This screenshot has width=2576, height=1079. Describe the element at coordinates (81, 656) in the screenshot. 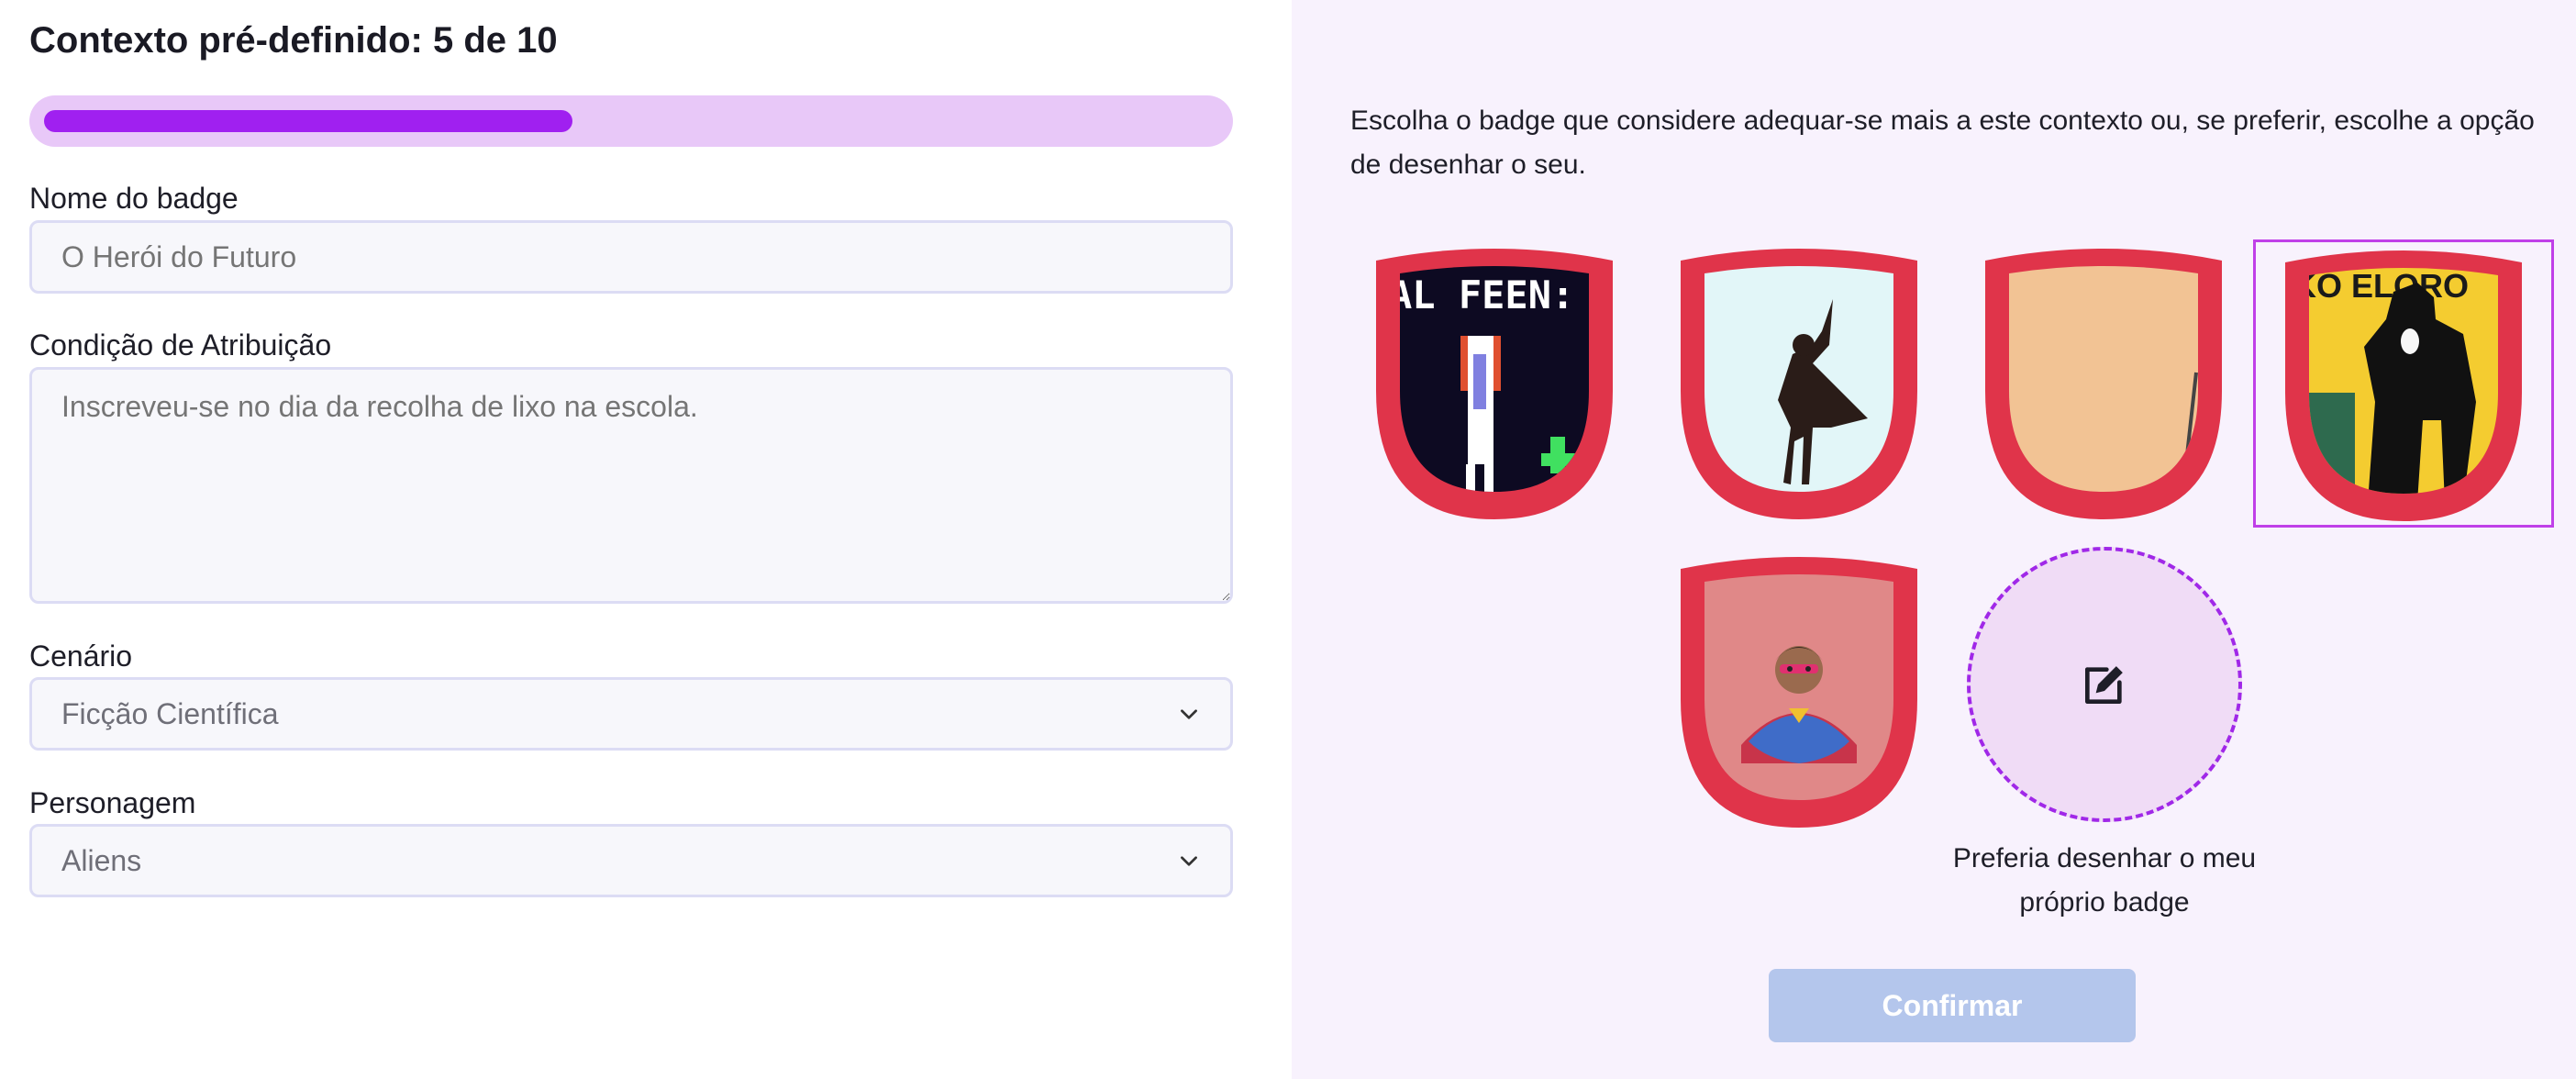

I see `scenario-label: Cenário` at that location.